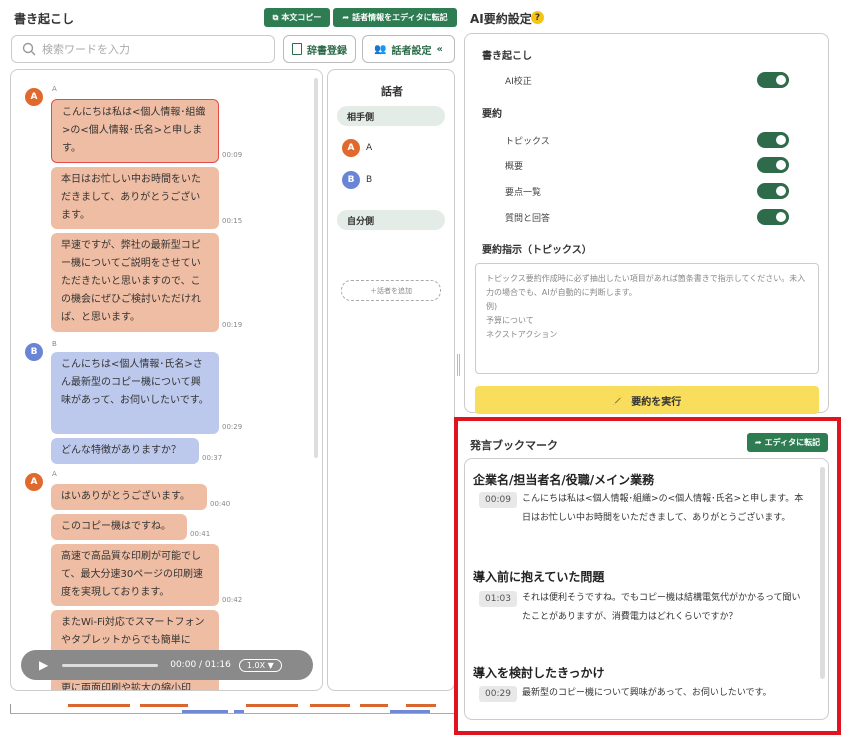  Describe the element at coordinates (29, 49) in the screenshot. I see `search-icon` at that location.